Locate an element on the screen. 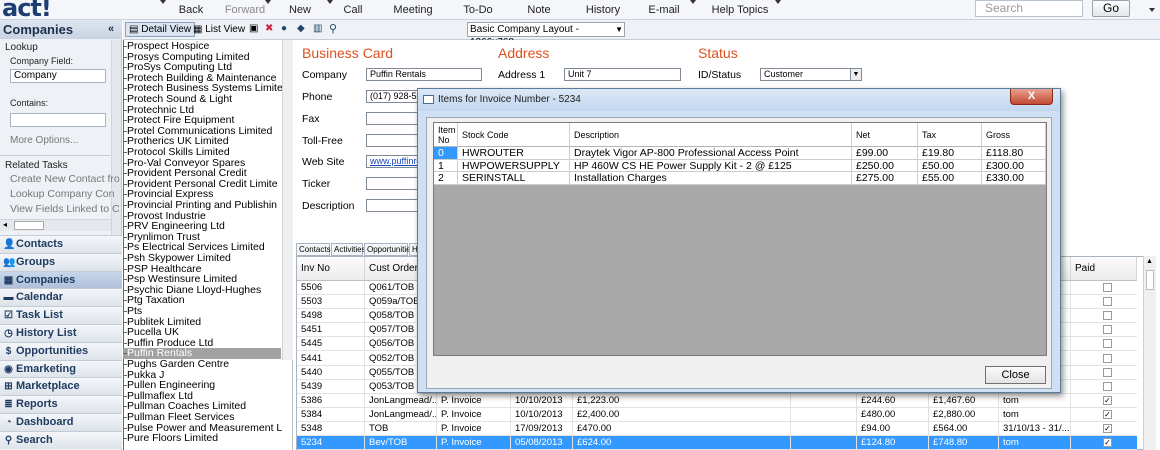 The image size is (1160, 450). call-button: Call is located at coordinates (353, 10).